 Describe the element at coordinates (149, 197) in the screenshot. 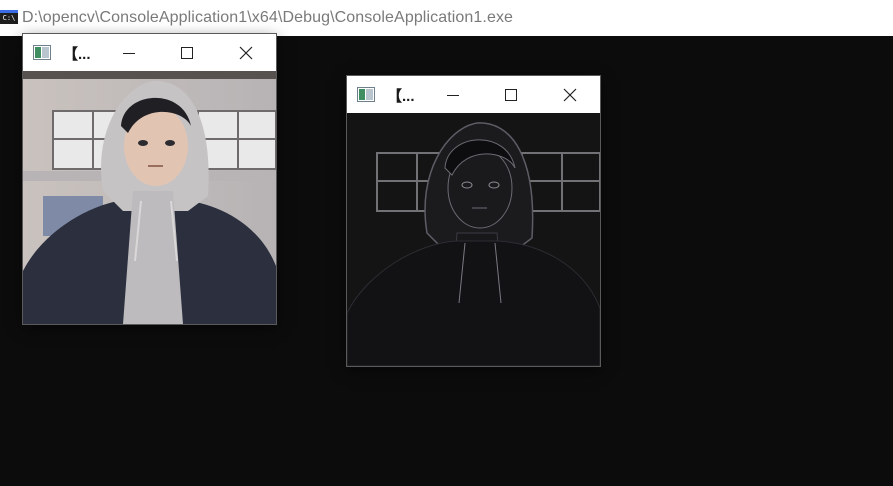

I see `image-display-original` at that location.